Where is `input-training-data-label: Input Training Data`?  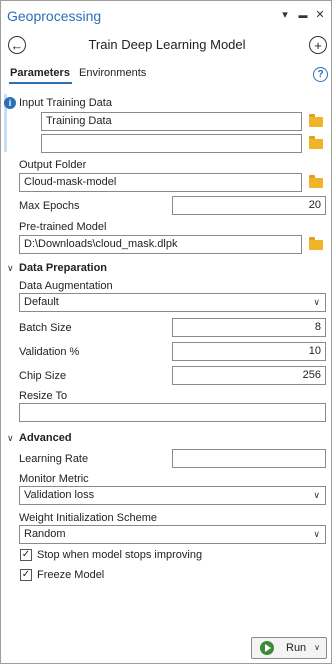 input-training-data-label: Input Training Data is located at coordinates (65, 103).